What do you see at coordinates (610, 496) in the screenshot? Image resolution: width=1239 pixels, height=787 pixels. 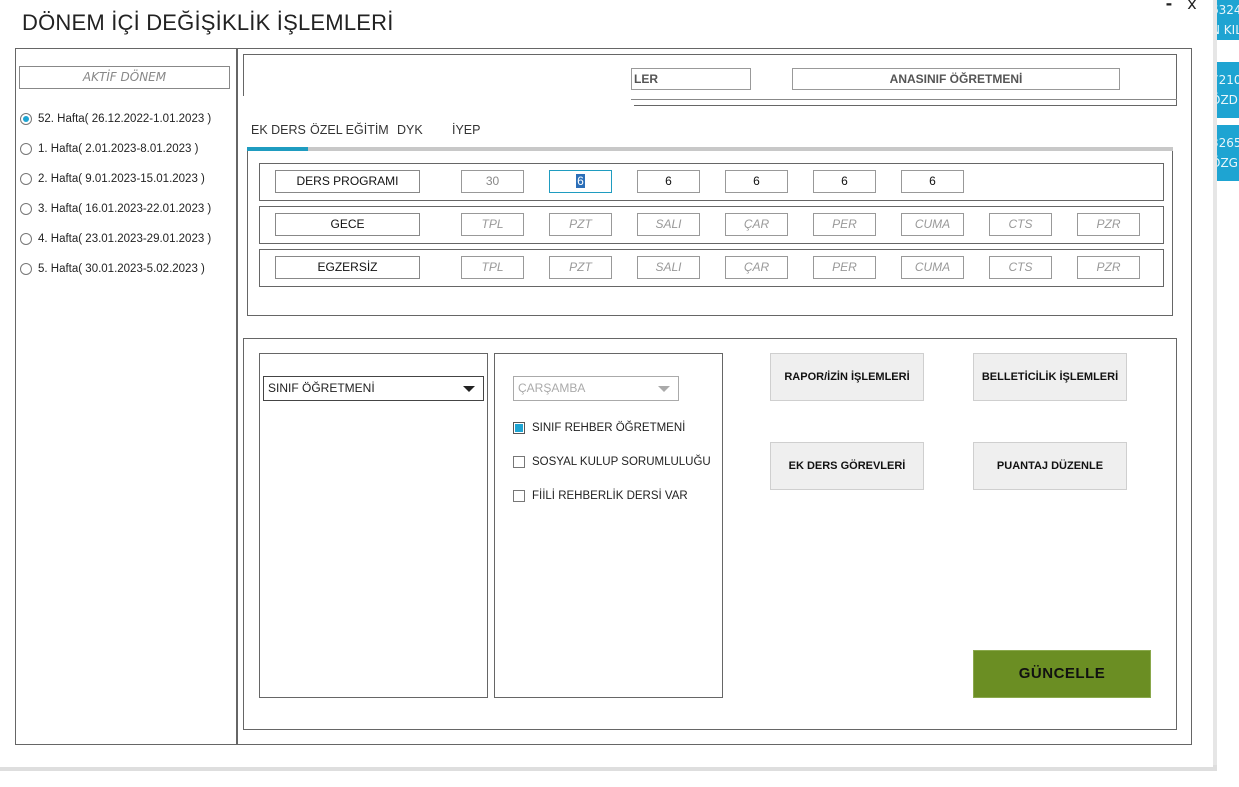 I see `checkbox-label: FİİLİ REHBERLİK DERSİ VAR` at bounding box center [610, 496].